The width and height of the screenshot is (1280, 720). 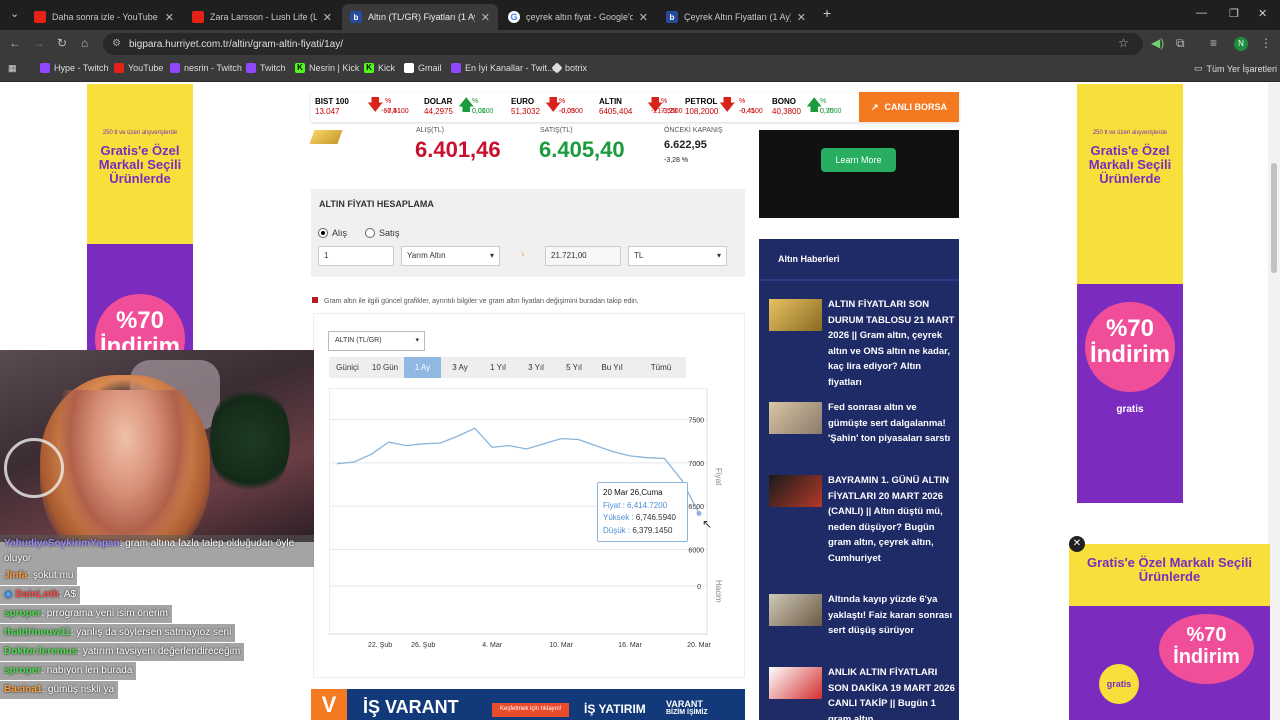 I want to click on satis-radio: Satış, so click(x=382, y=233).